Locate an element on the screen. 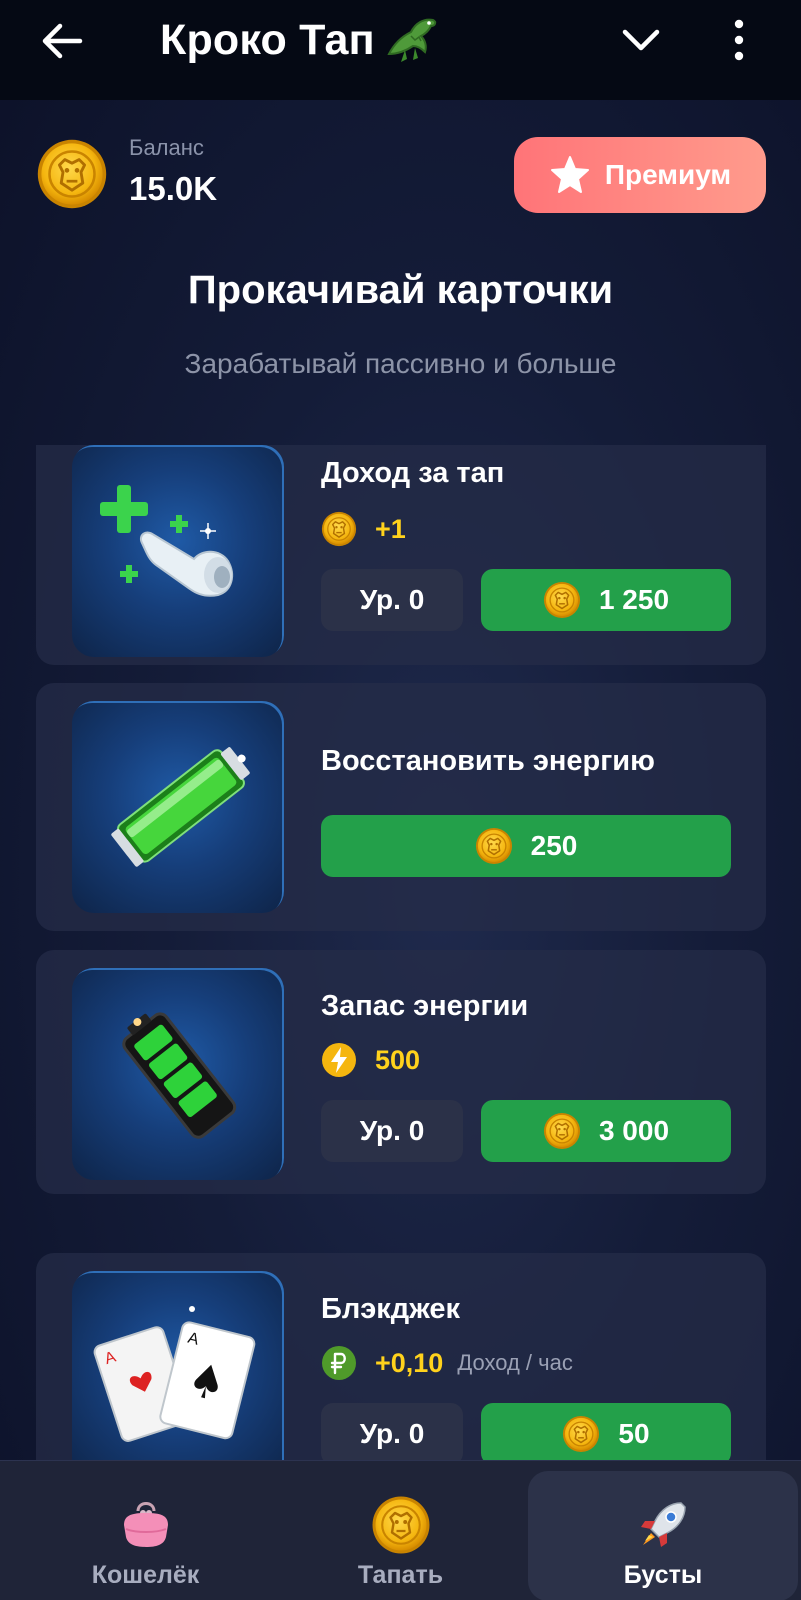 The width and height of the screenshot is (801, 1600). chevron-down-icon is located at coordinates (641, 40).